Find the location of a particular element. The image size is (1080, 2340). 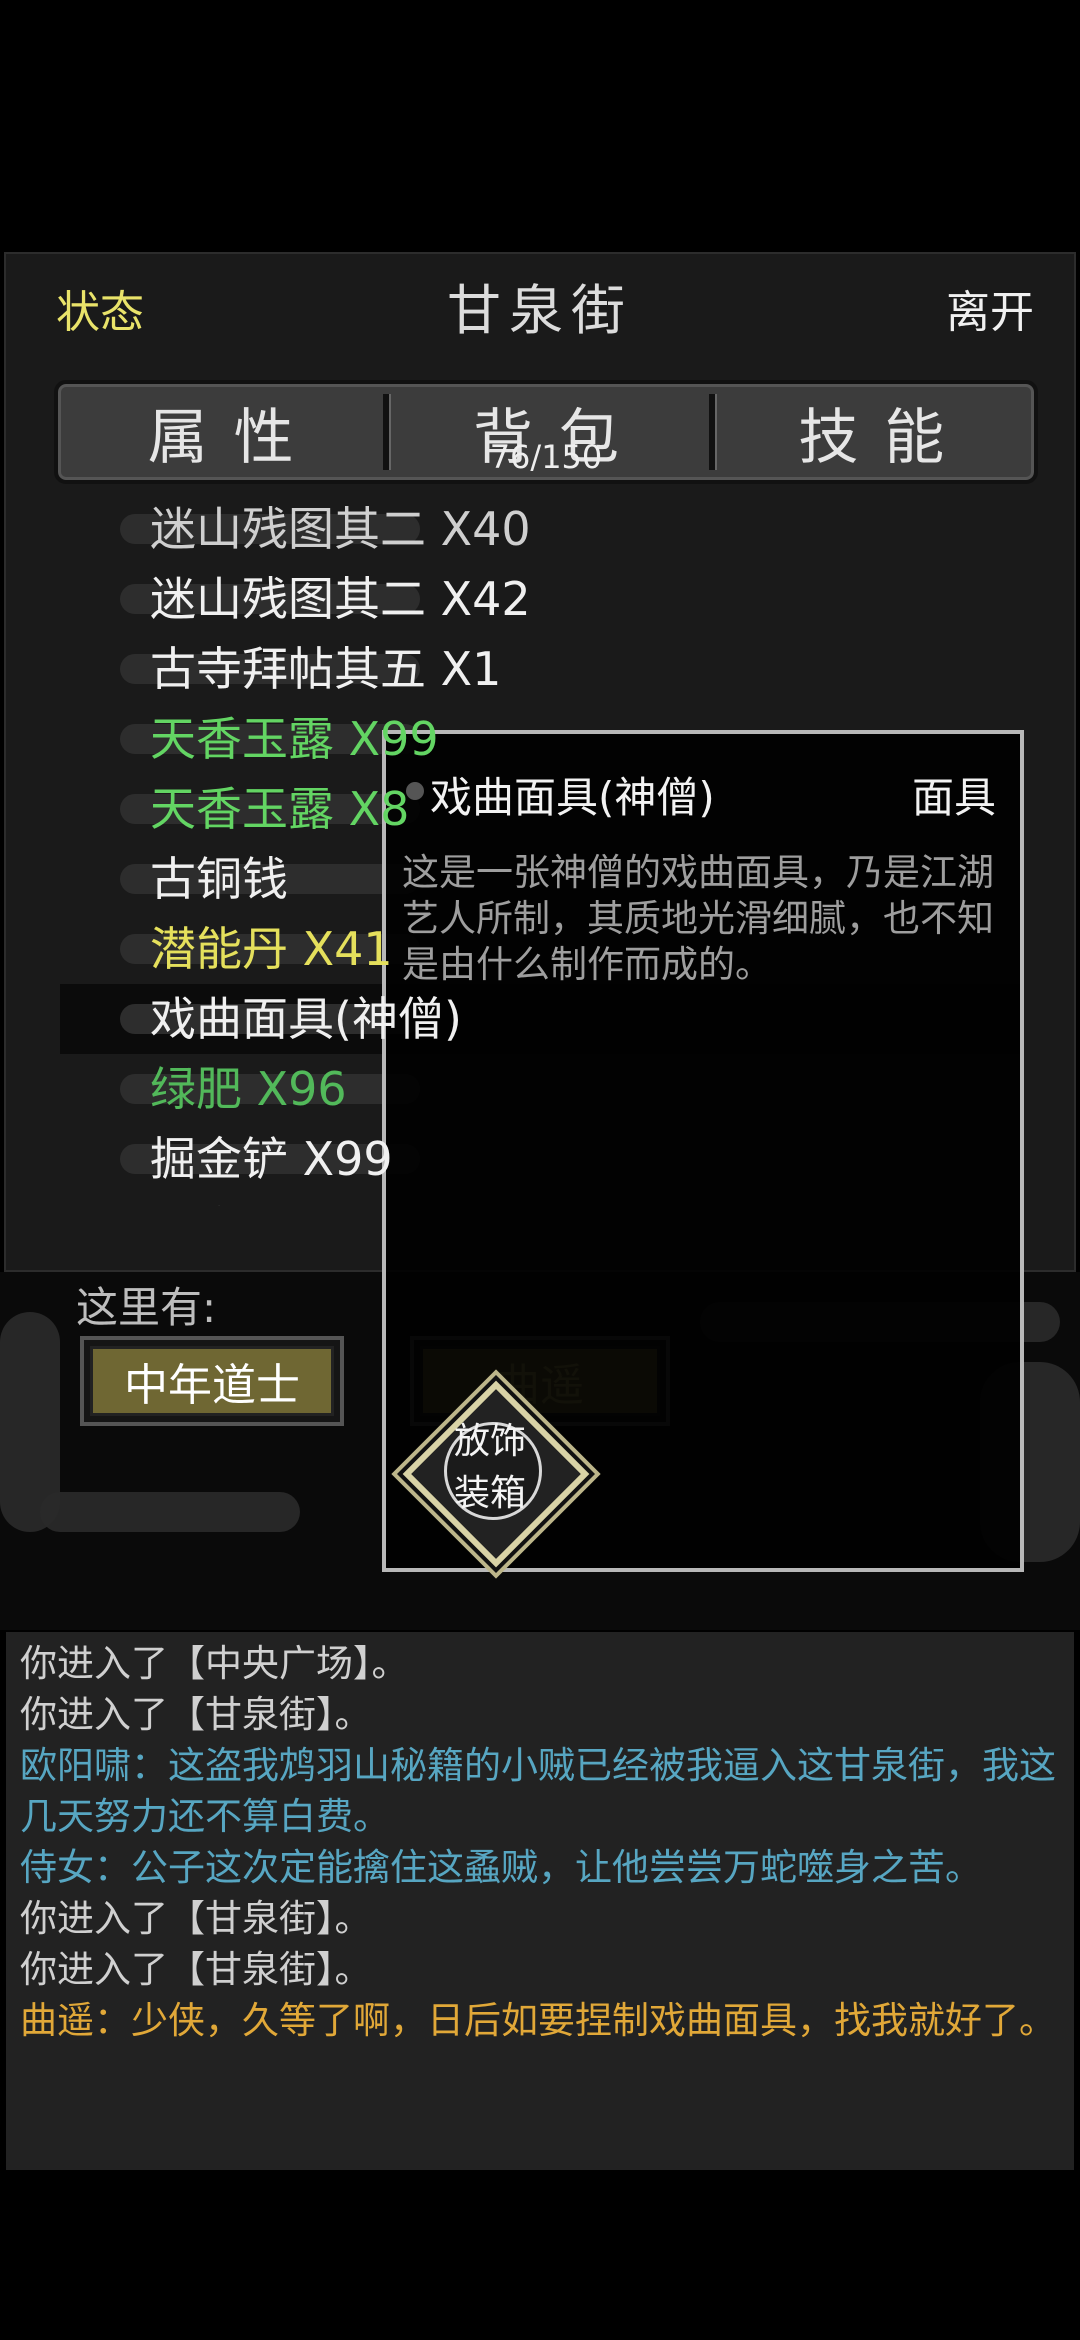

bag-item-label: 迷山残图其二 X42 is located at coordinates (340, 599).